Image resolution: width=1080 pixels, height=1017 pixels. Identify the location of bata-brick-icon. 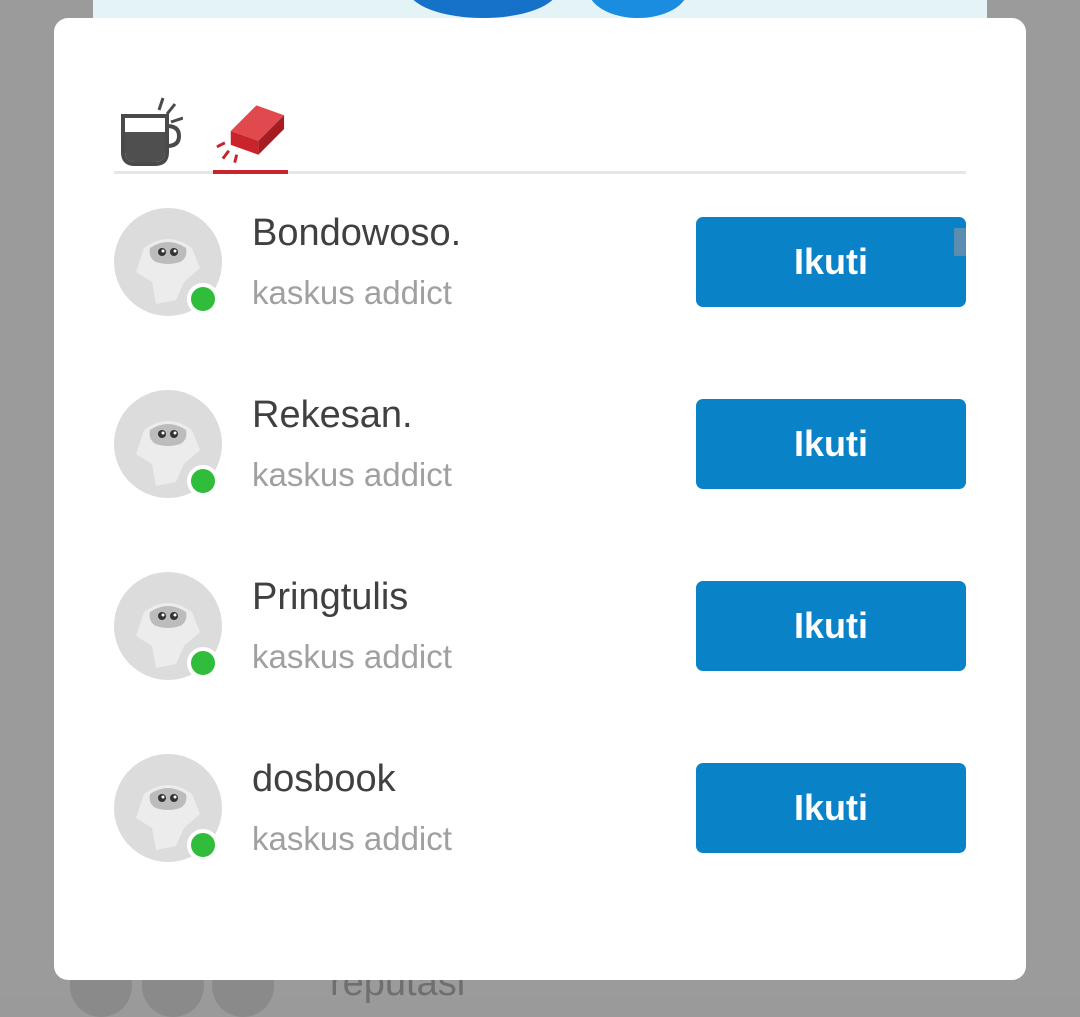
(250, 134).